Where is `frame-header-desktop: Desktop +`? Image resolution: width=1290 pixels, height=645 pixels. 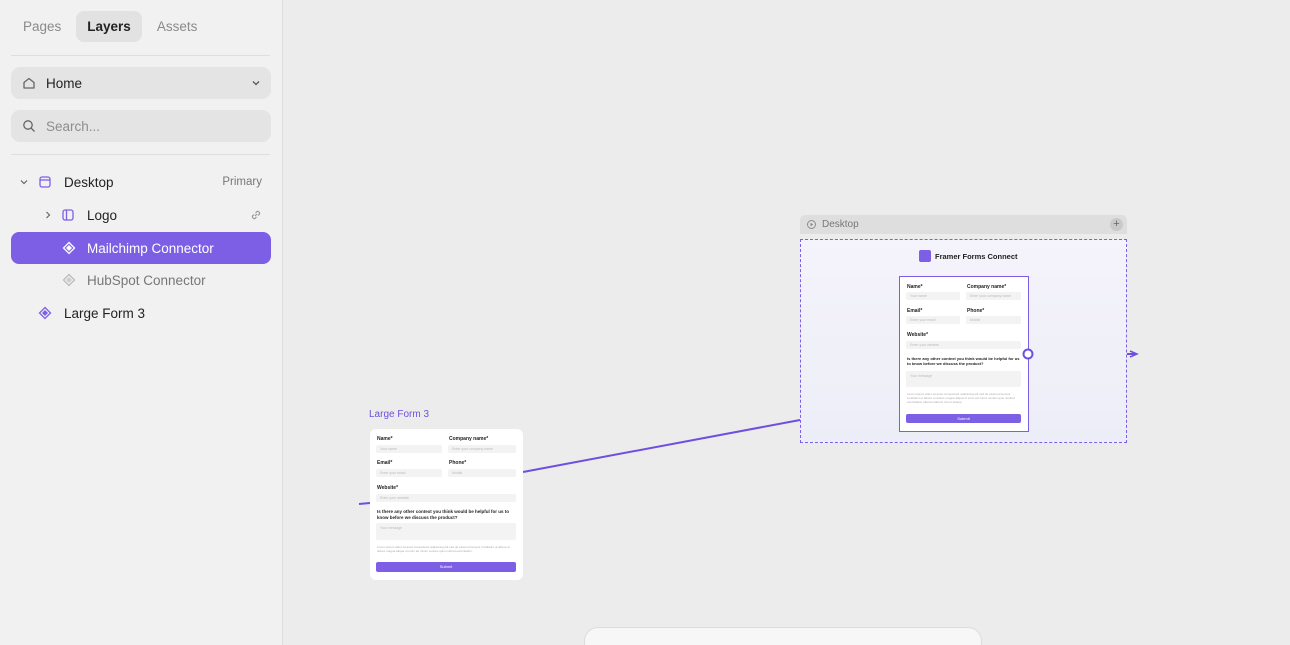 frame-header-desktop: Desktop + is located at coordinates (963, 224).